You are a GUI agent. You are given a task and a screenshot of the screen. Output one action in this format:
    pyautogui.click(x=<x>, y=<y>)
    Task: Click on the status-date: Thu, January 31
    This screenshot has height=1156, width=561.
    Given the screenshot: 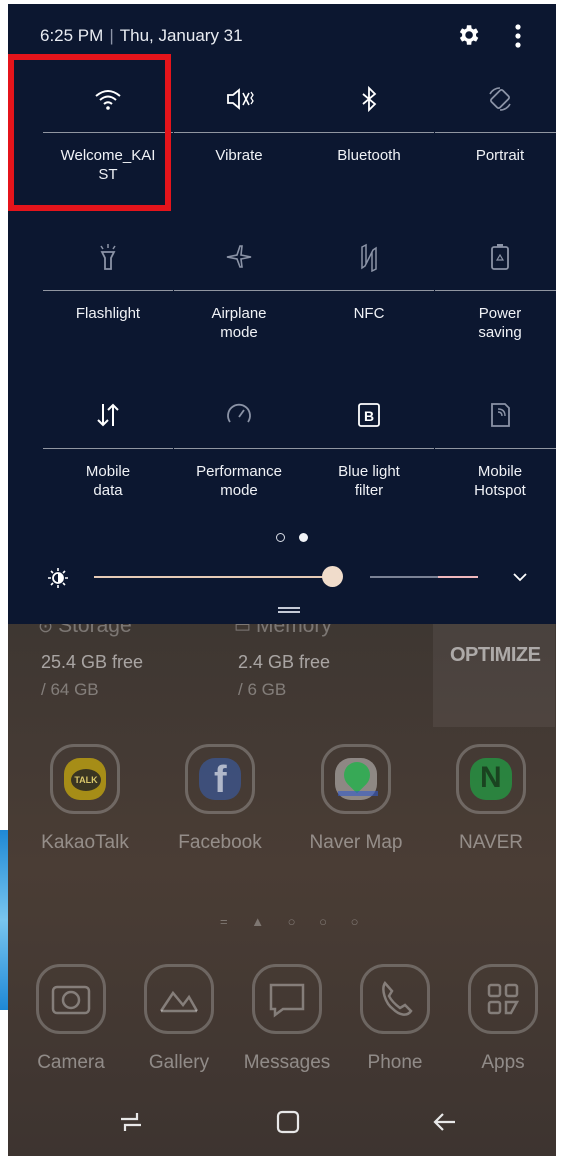 What is the action you would take?
    pyautogui.click(x=181, y=35)
    